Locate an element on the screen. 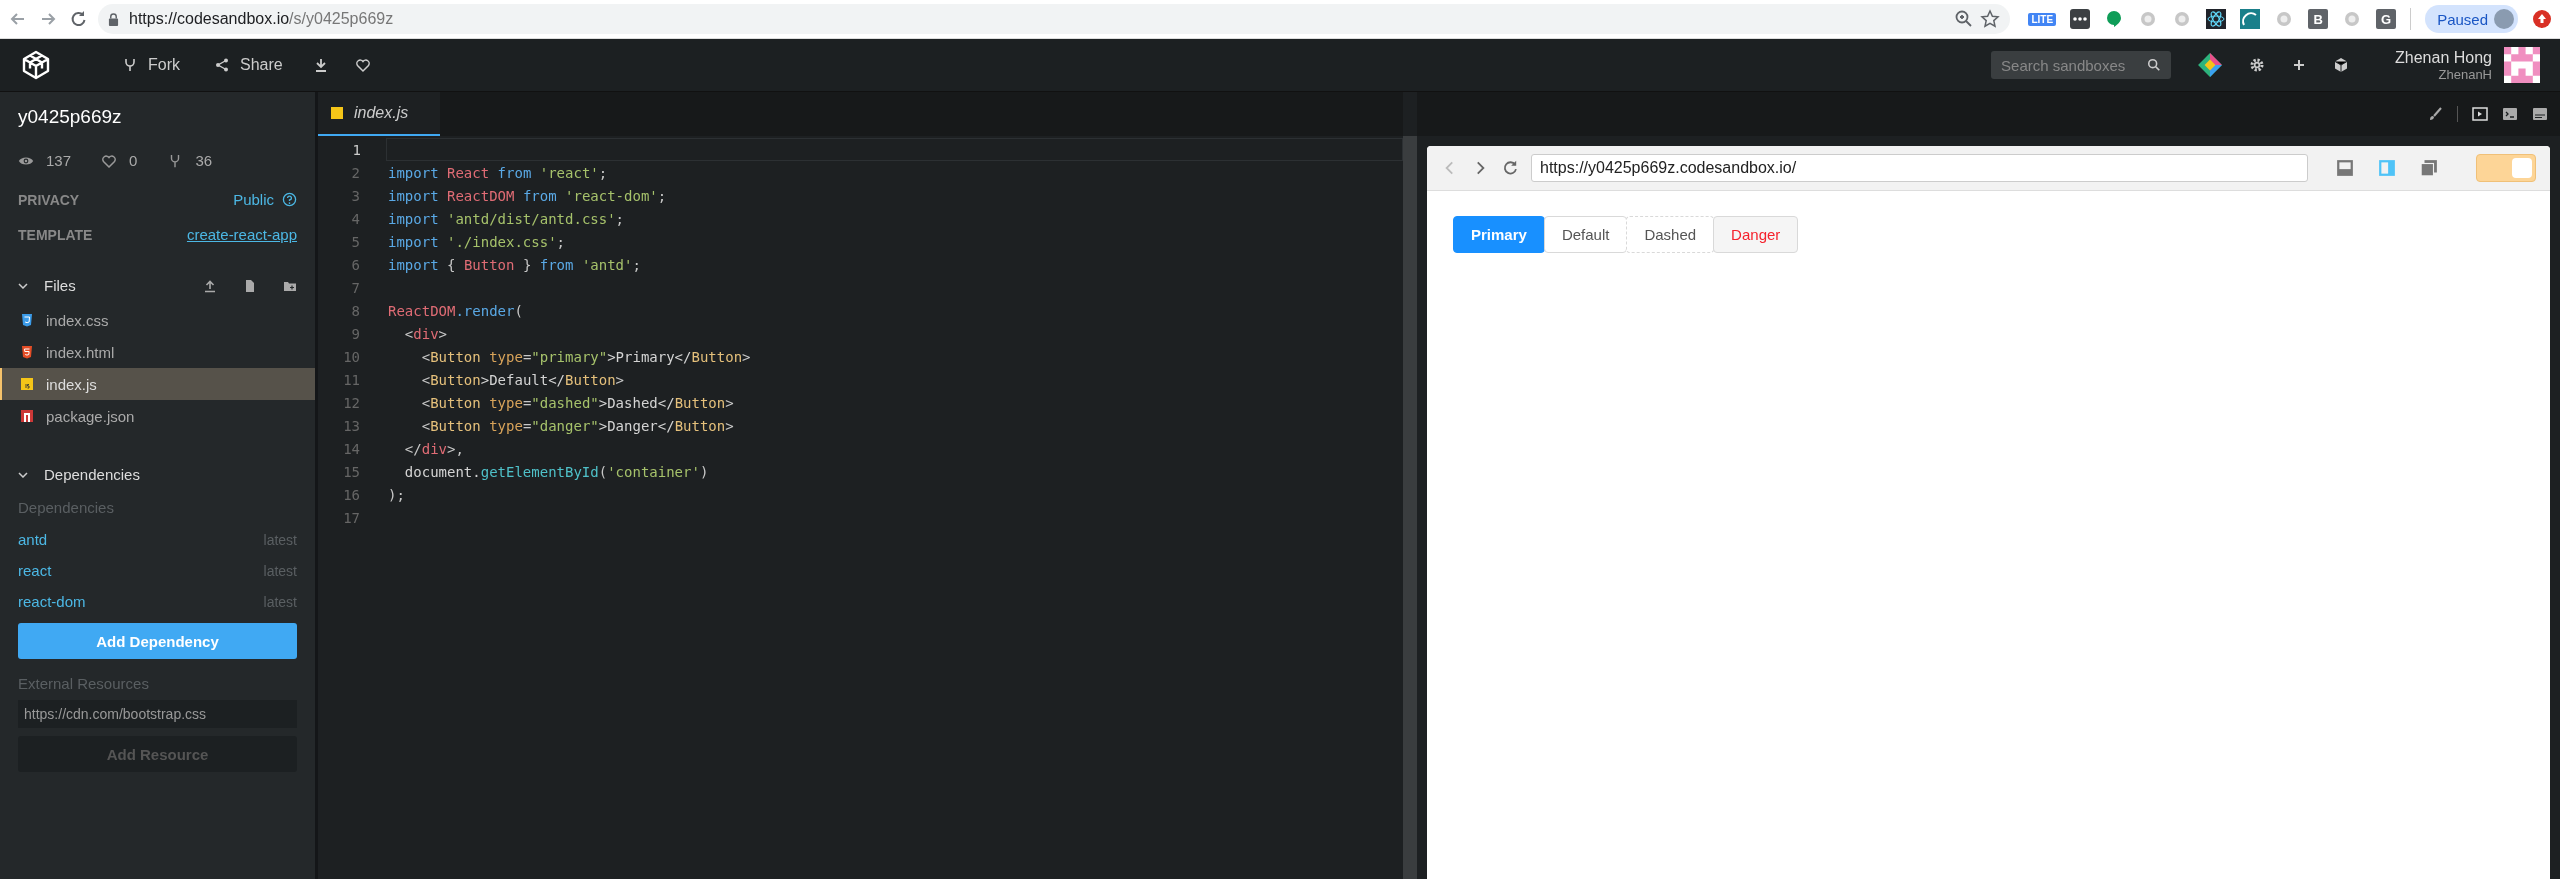  upload-icon is located at coordinates (210, 285).